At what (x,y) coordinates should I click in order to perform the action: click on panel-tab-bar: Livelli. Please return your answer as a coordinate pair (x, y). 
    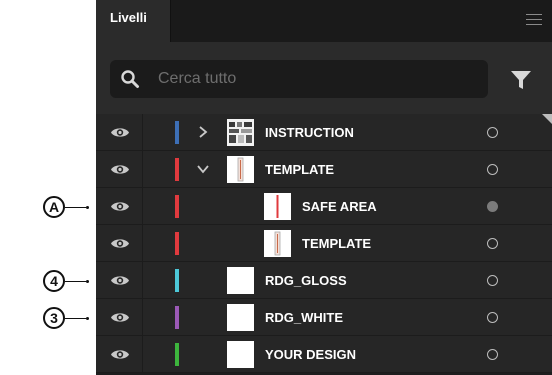
    Looking at the image, I should click on (324, 21).